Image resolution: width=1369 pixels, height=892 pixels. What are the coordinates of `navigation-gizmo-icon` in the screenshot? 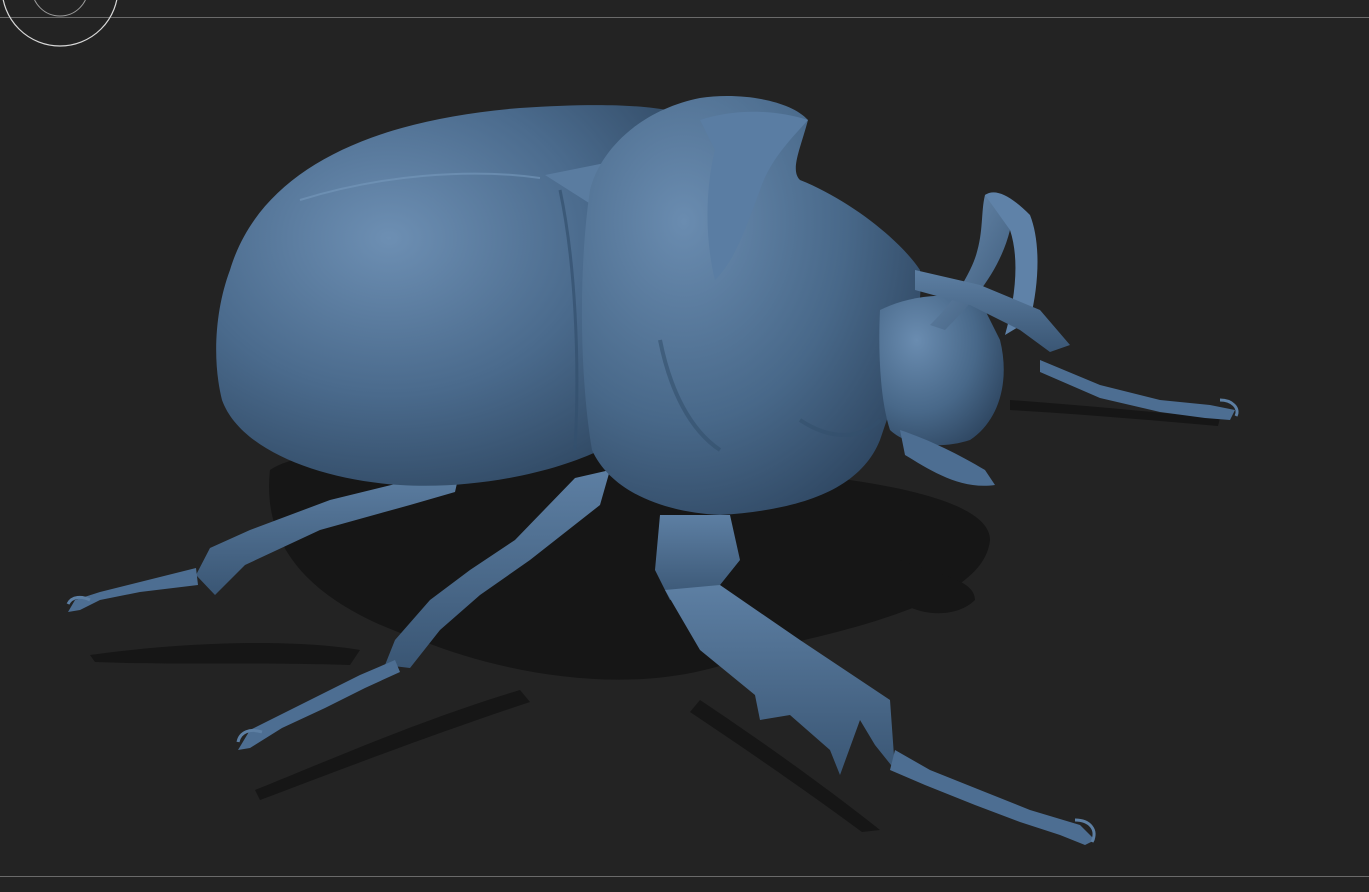 It's located at (60, 23).